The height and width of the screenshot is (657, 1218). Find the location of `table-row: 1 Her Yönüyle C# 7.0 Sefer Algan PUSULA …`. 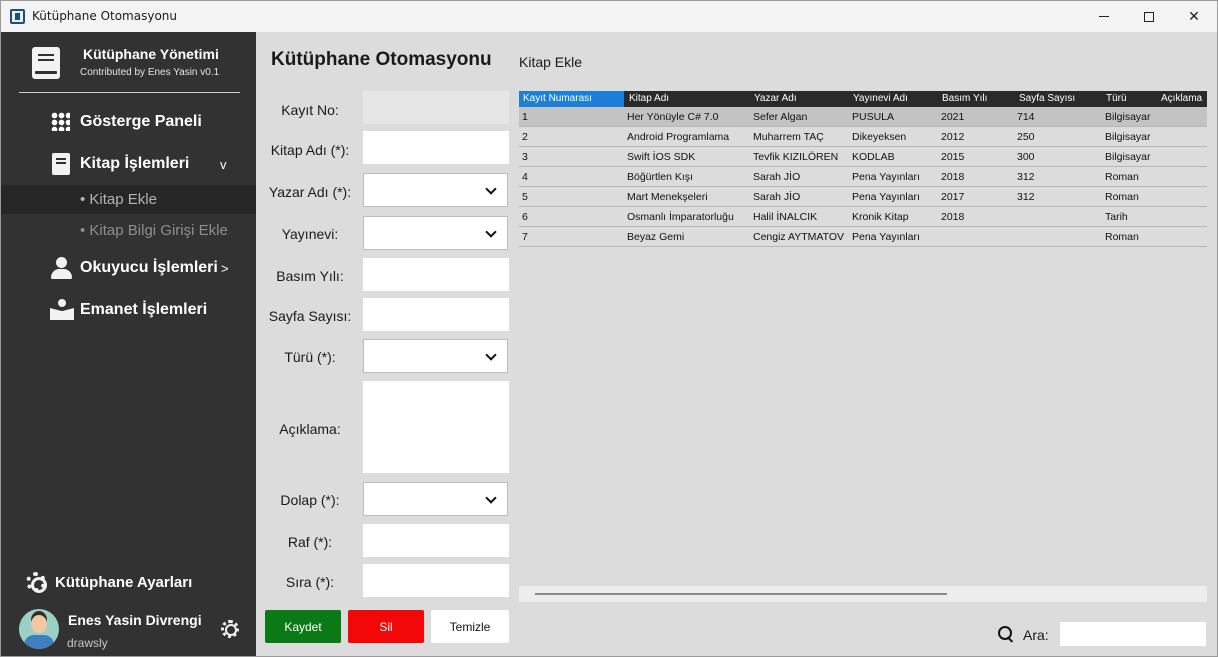

table-row: 1 Her Yönüyle C# 7.0 Sefer Algan PUSULA … is located at coordinates (863, 117).